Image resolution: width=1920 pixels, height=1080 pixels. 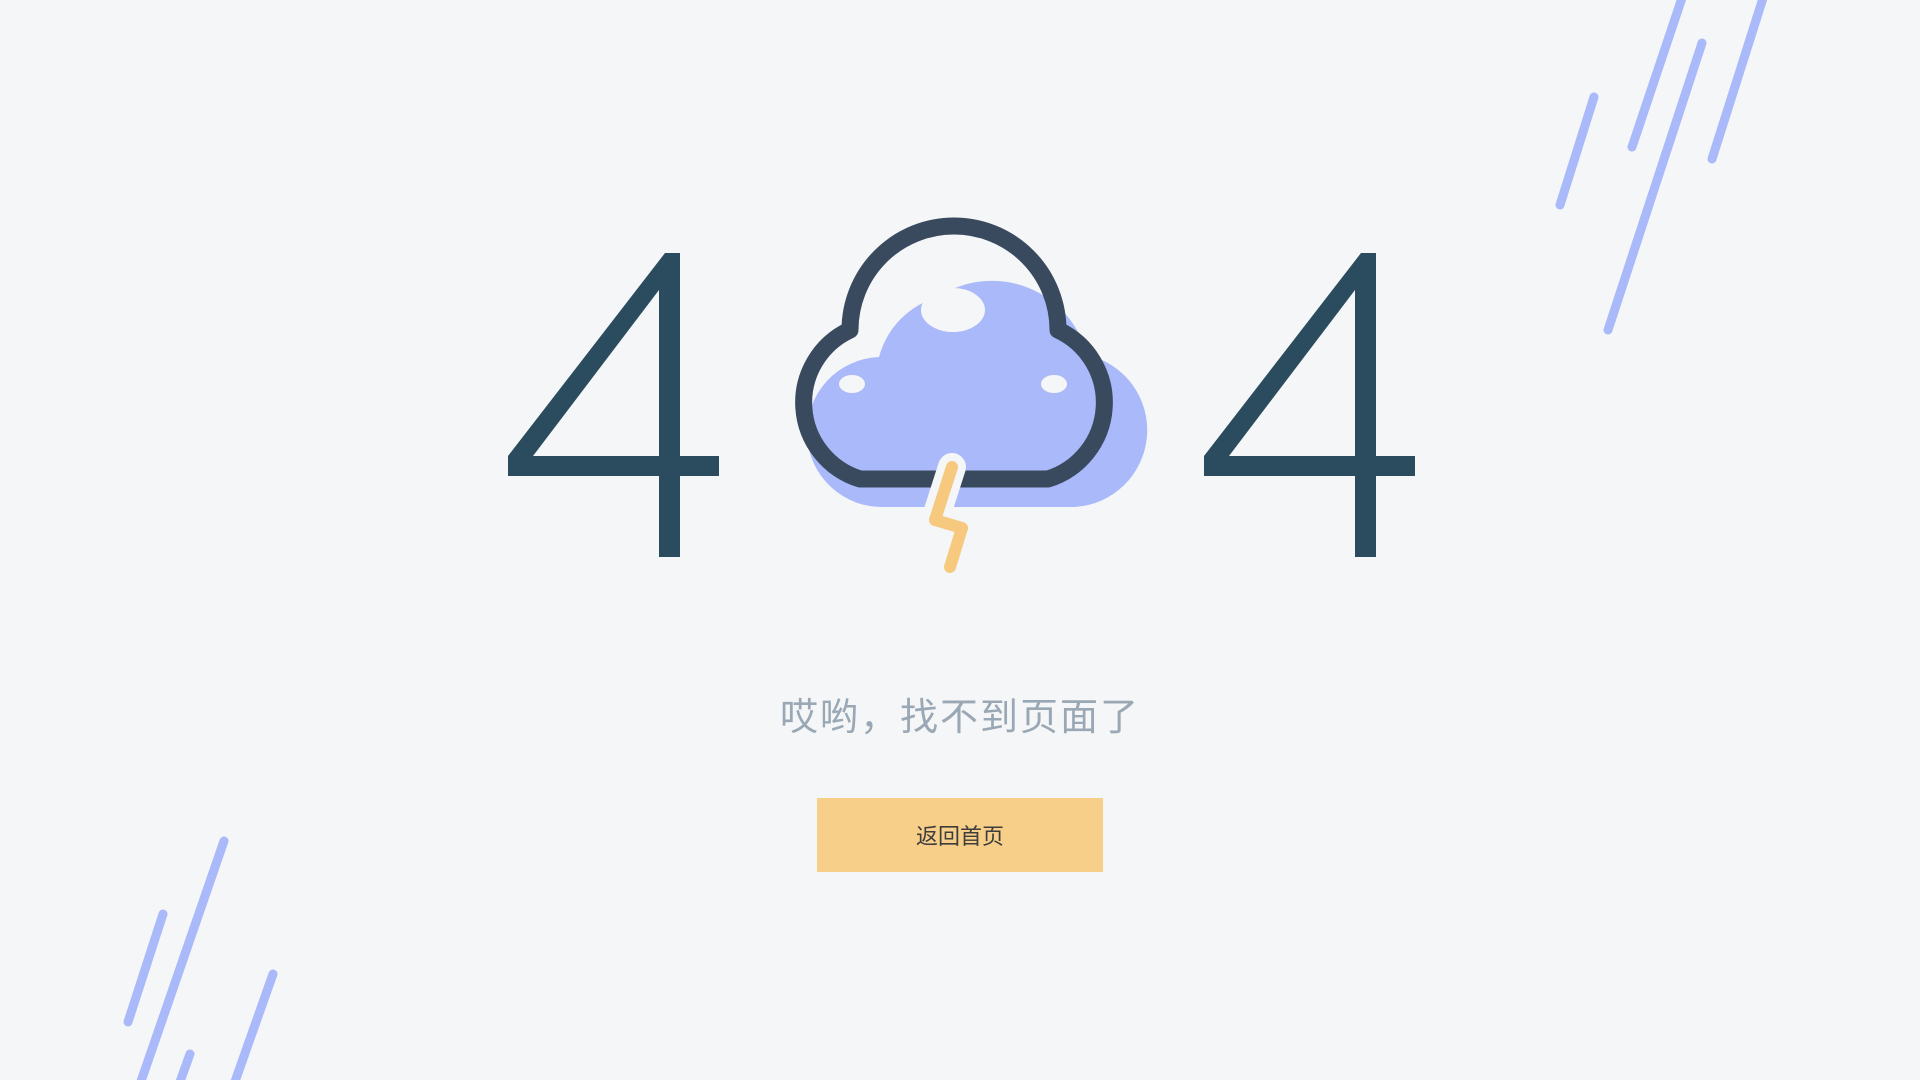 I want to click on digit-four-right, so click(x=1309, y=405).